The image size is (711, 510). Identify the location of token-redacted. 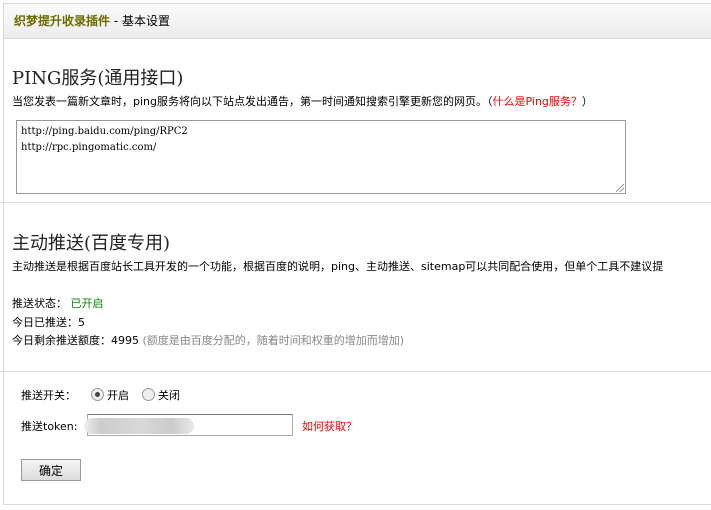
(139, 426).